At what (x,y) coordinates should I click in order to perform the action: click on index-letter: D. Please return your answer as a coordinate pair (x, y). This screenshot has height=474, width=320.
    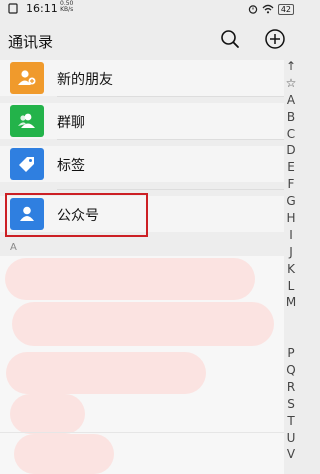
    Looking at the image, I should click on (291, 150).